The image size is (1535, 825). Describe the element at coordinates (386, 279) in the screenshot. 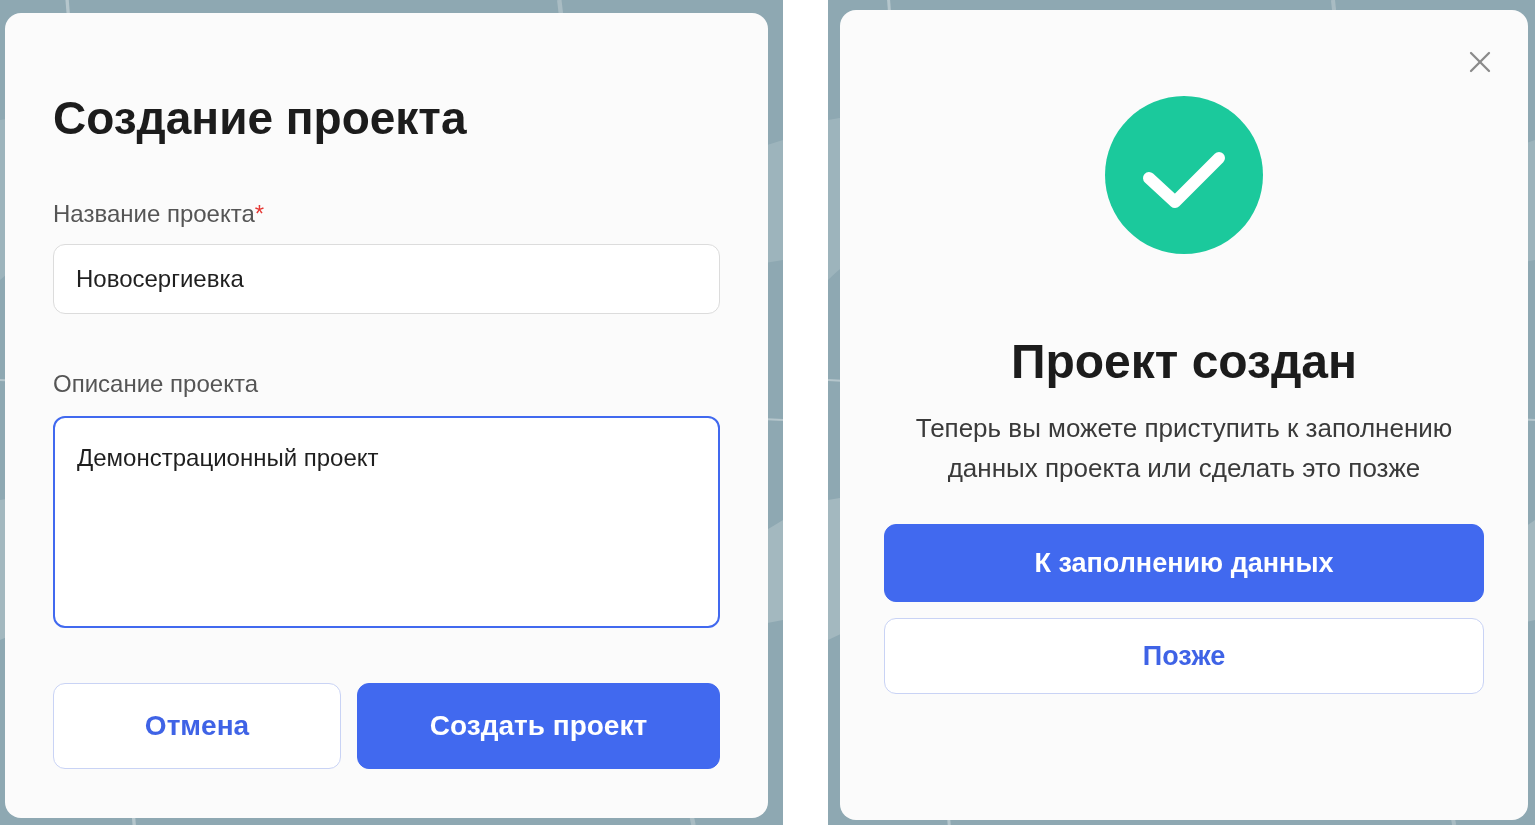

I see `name-field: Новосергиевка` at that location.